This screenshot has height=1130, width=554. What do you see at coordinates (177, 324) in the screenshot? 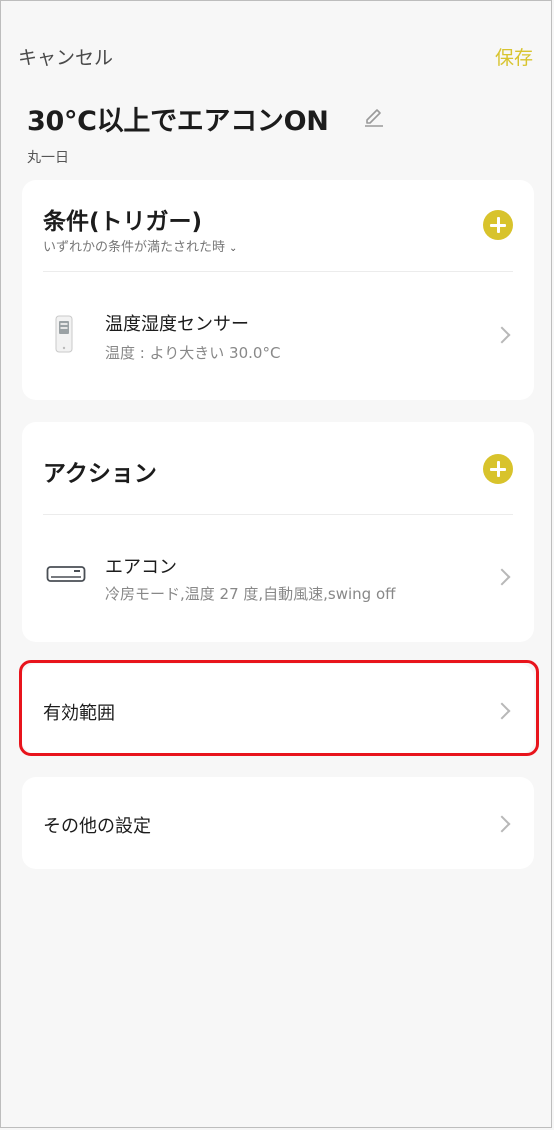
I see `condition-device-name: 温度湿度センサー` at bounding box center [177, 324].